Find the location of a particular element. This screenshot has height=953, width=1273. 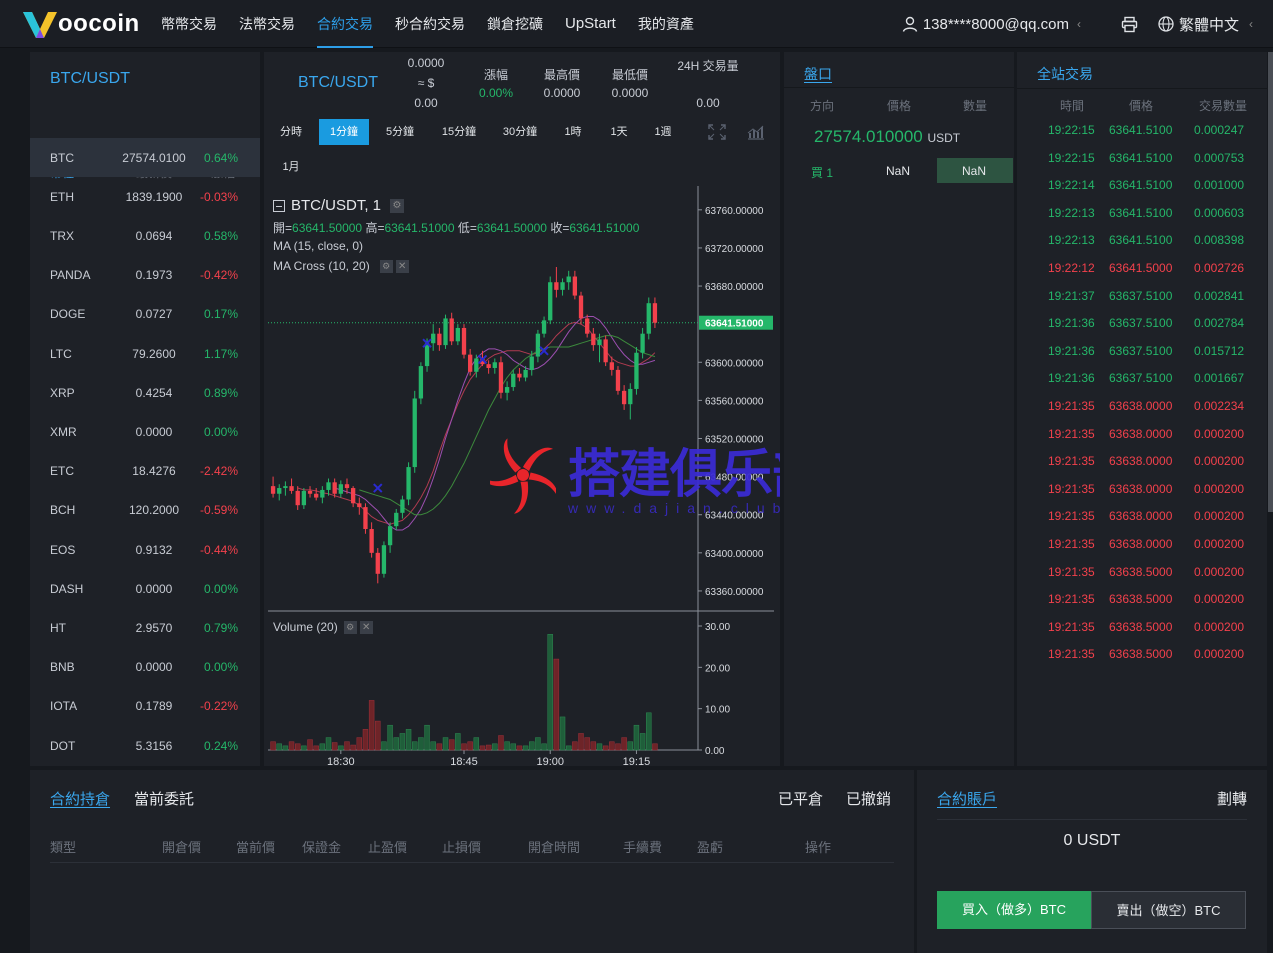

brand-logo: oocoin is located at coordinates (80, 24).